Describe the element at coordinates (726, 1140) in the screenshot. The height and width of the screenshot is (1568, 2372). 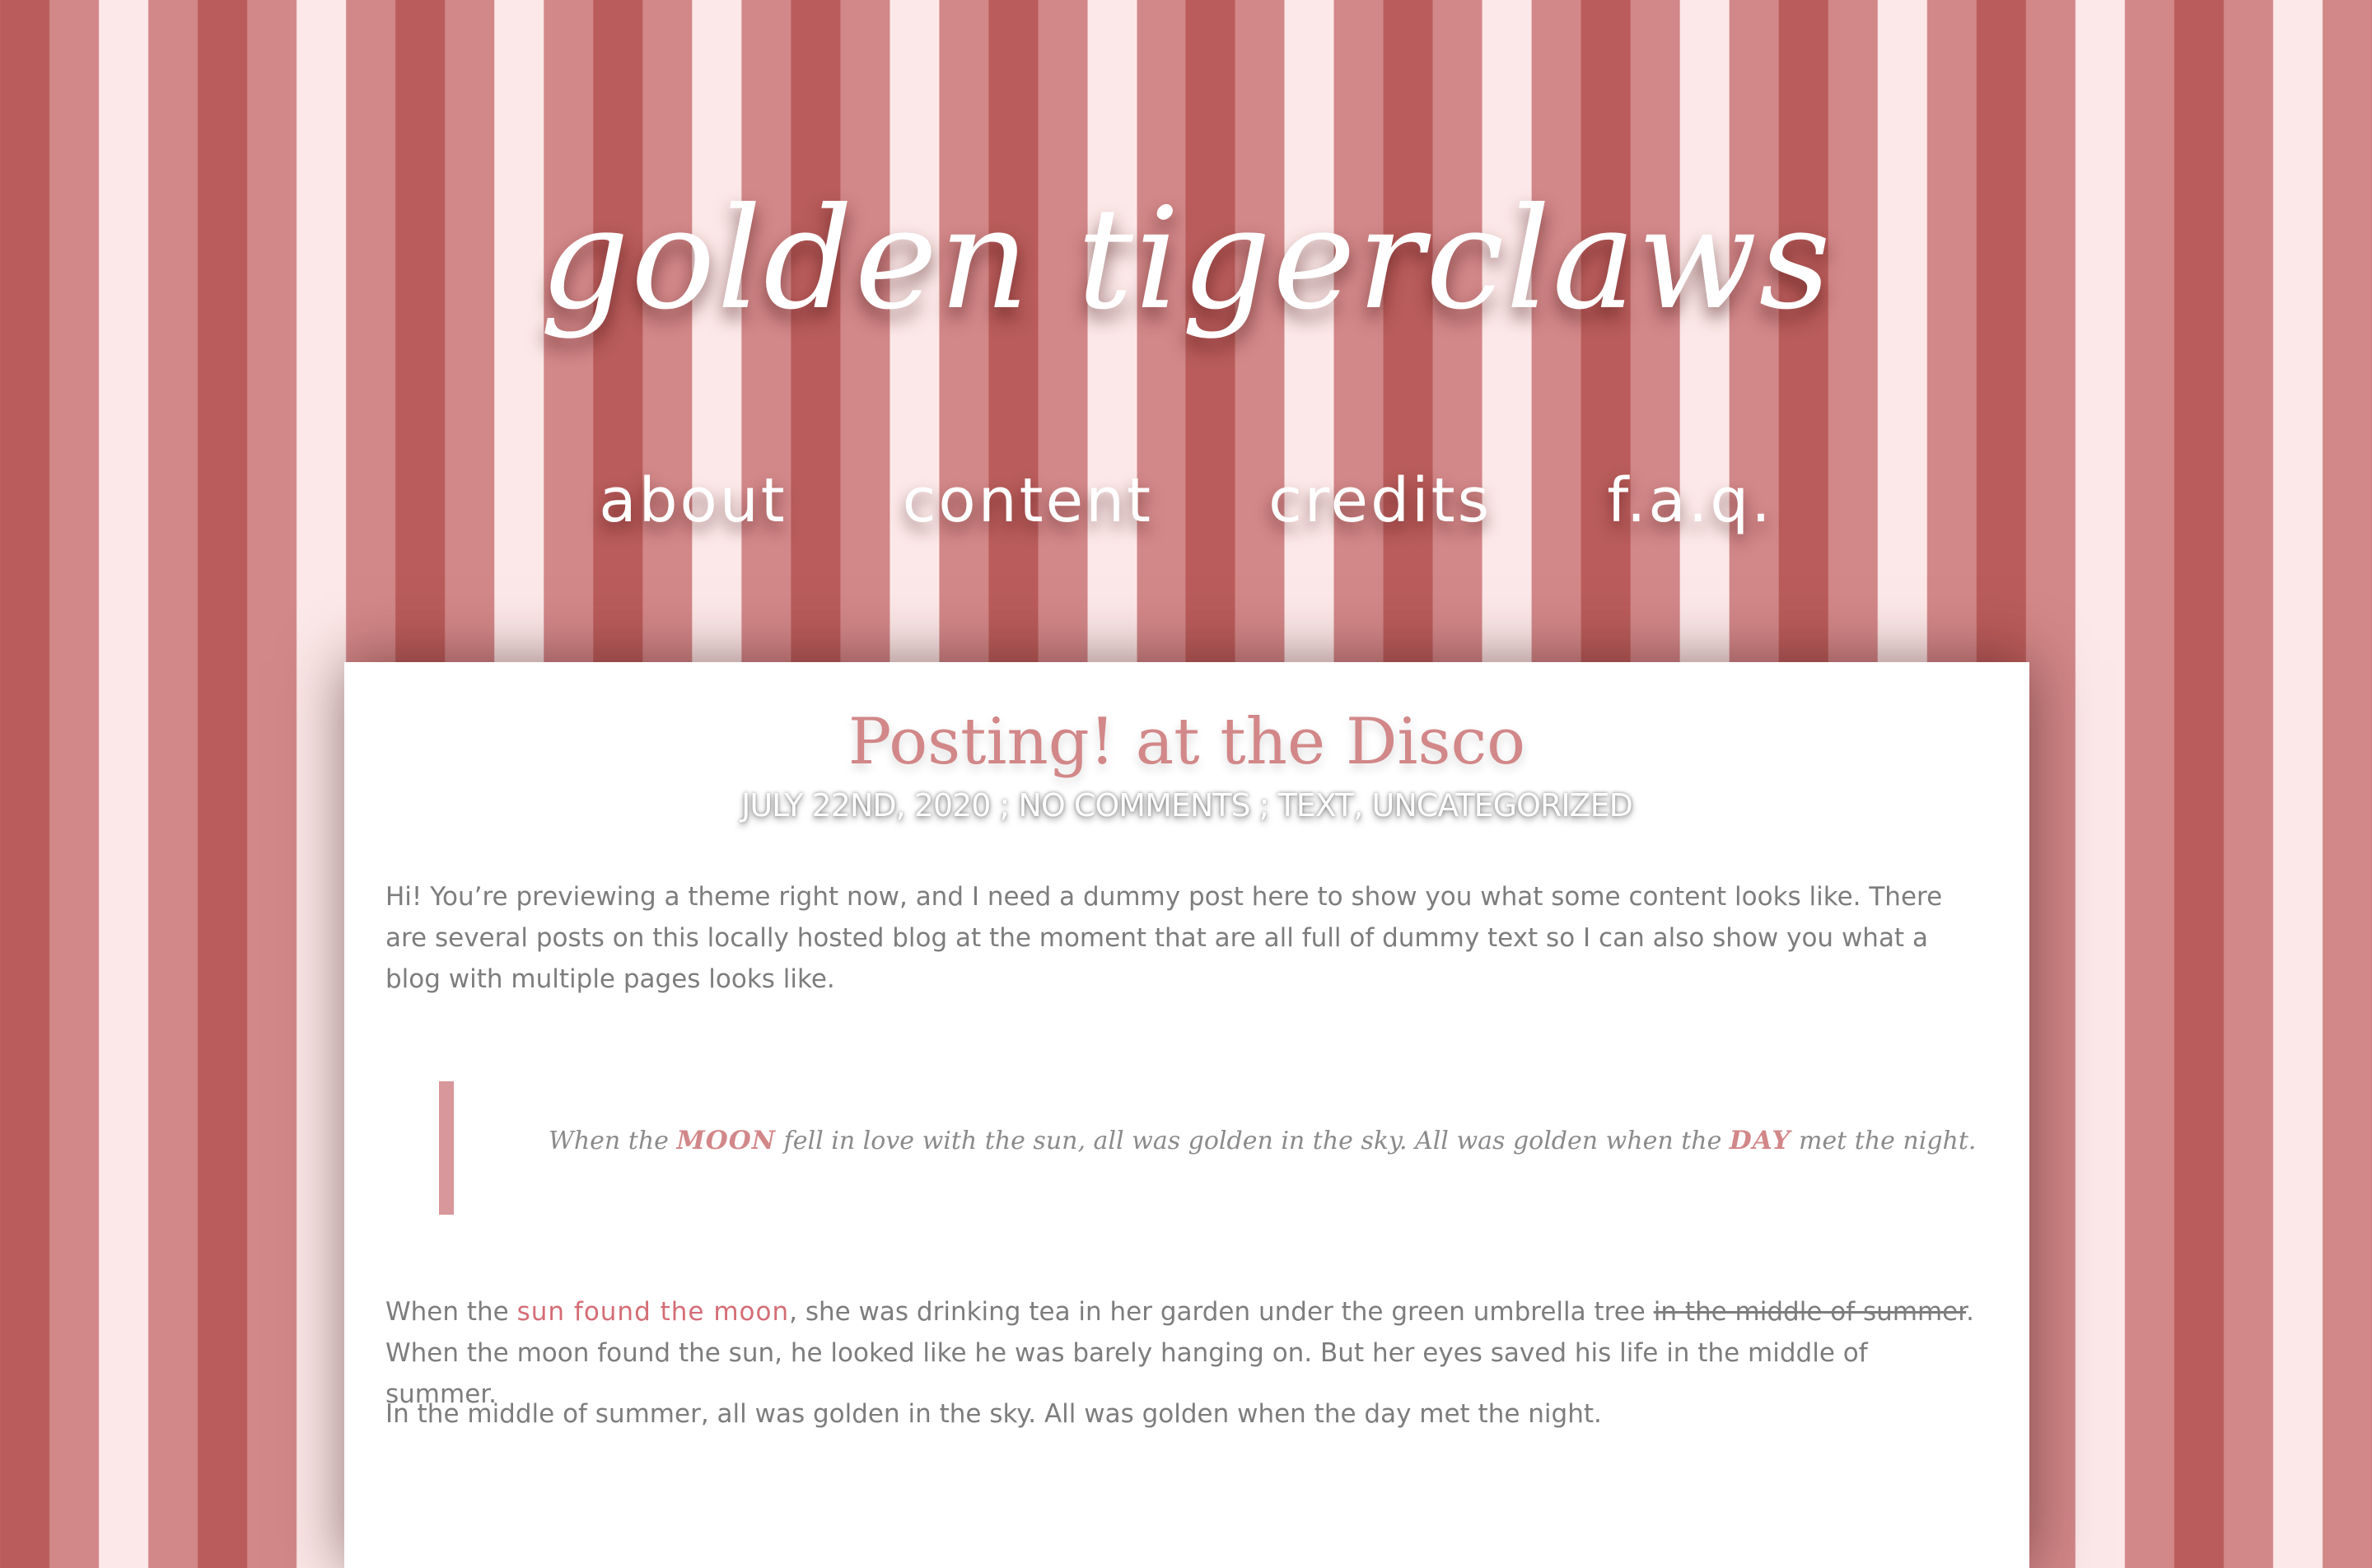
I see `quote-emphasis-moon: MOON` at that location.